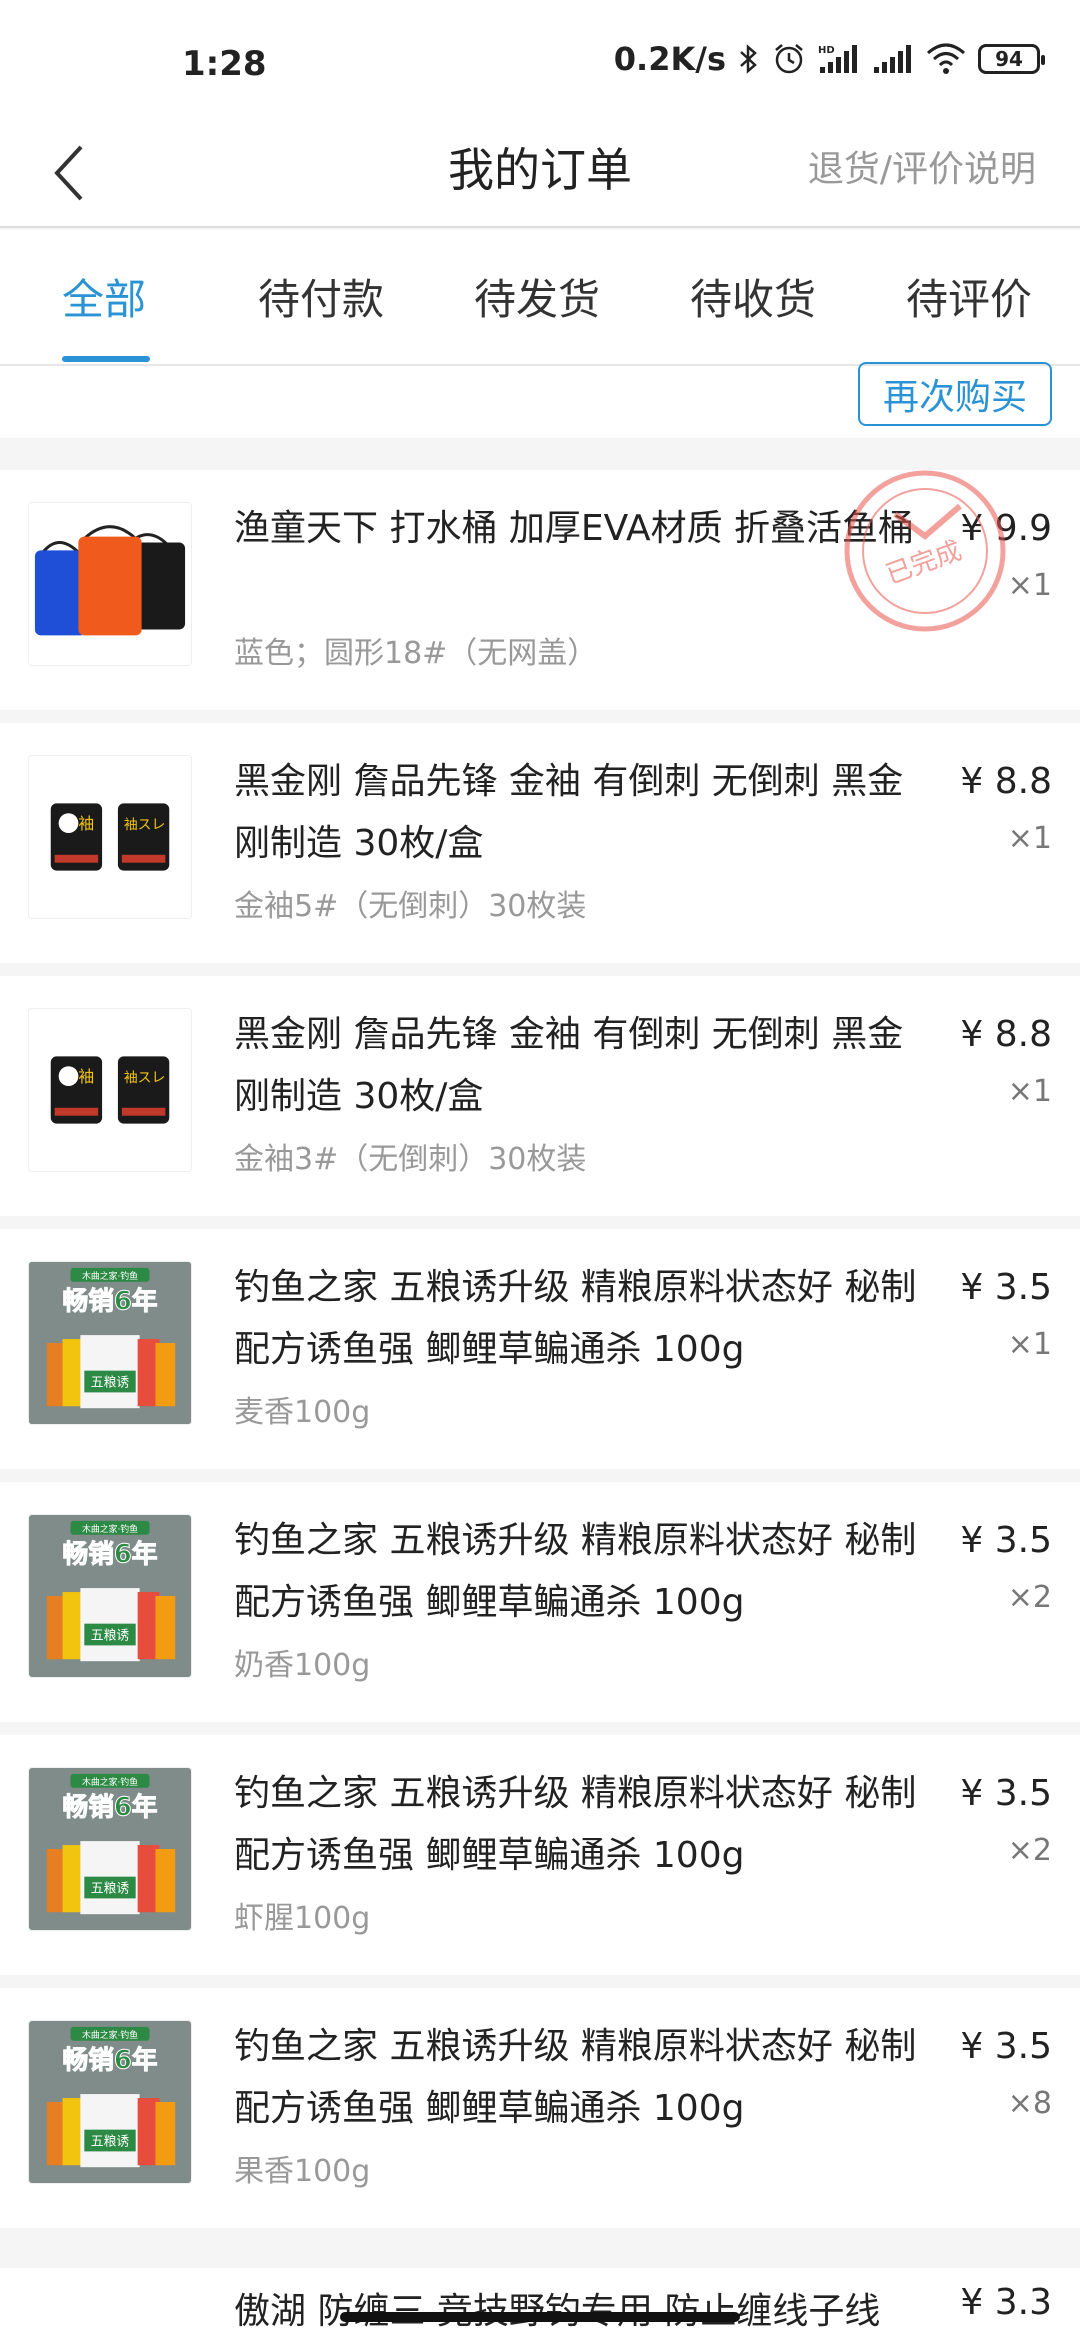  I want to click on return-review-info-link: 退货/评价说明, so click(922, 166).